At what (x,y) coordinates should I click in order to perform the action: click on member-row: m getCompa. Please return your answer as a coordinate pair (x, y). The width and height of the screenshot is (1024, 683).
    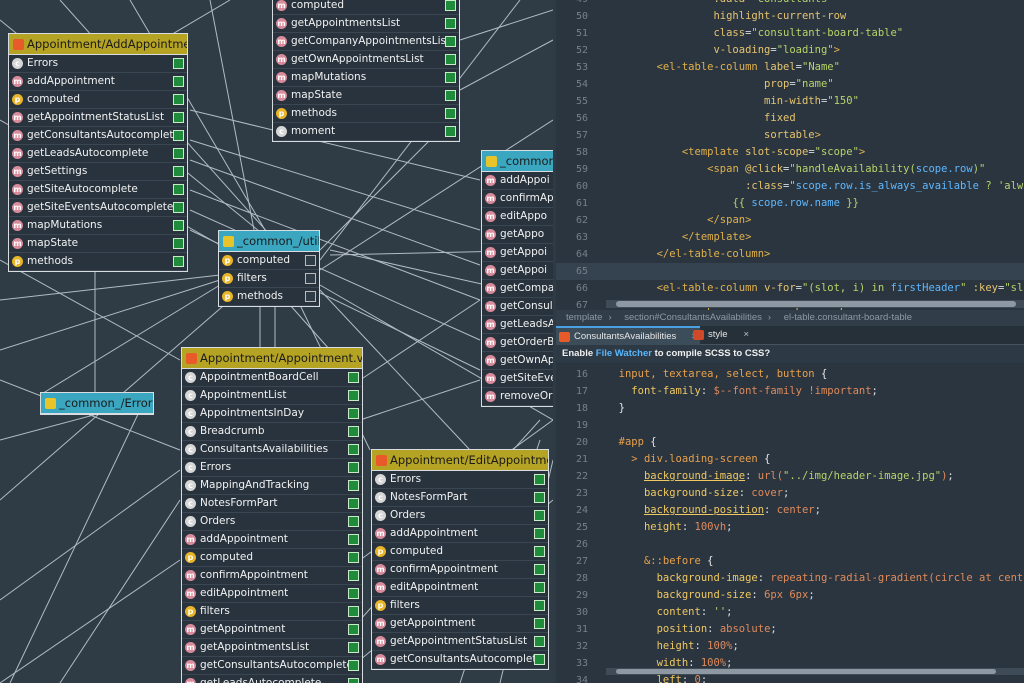
    Looking at the image, I should click on (517, 289).